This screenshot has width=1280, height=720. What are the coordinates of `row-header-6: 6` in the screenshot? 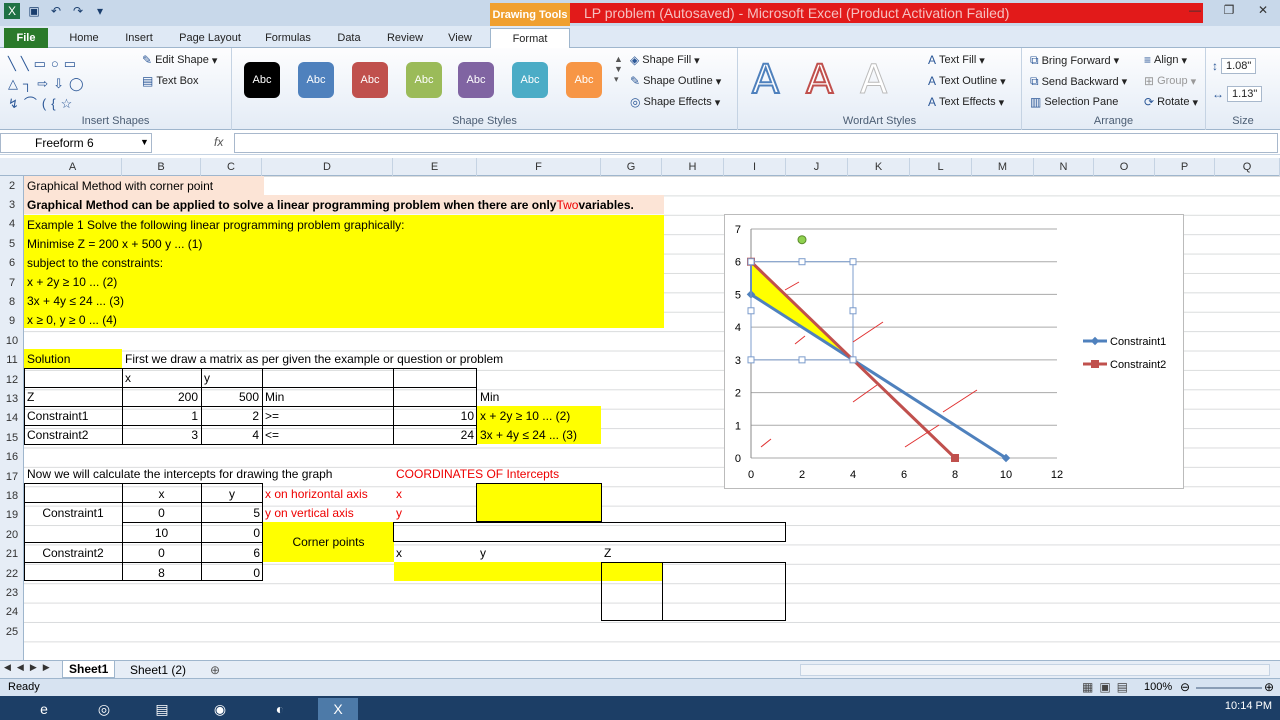 It's located at (12, 263).